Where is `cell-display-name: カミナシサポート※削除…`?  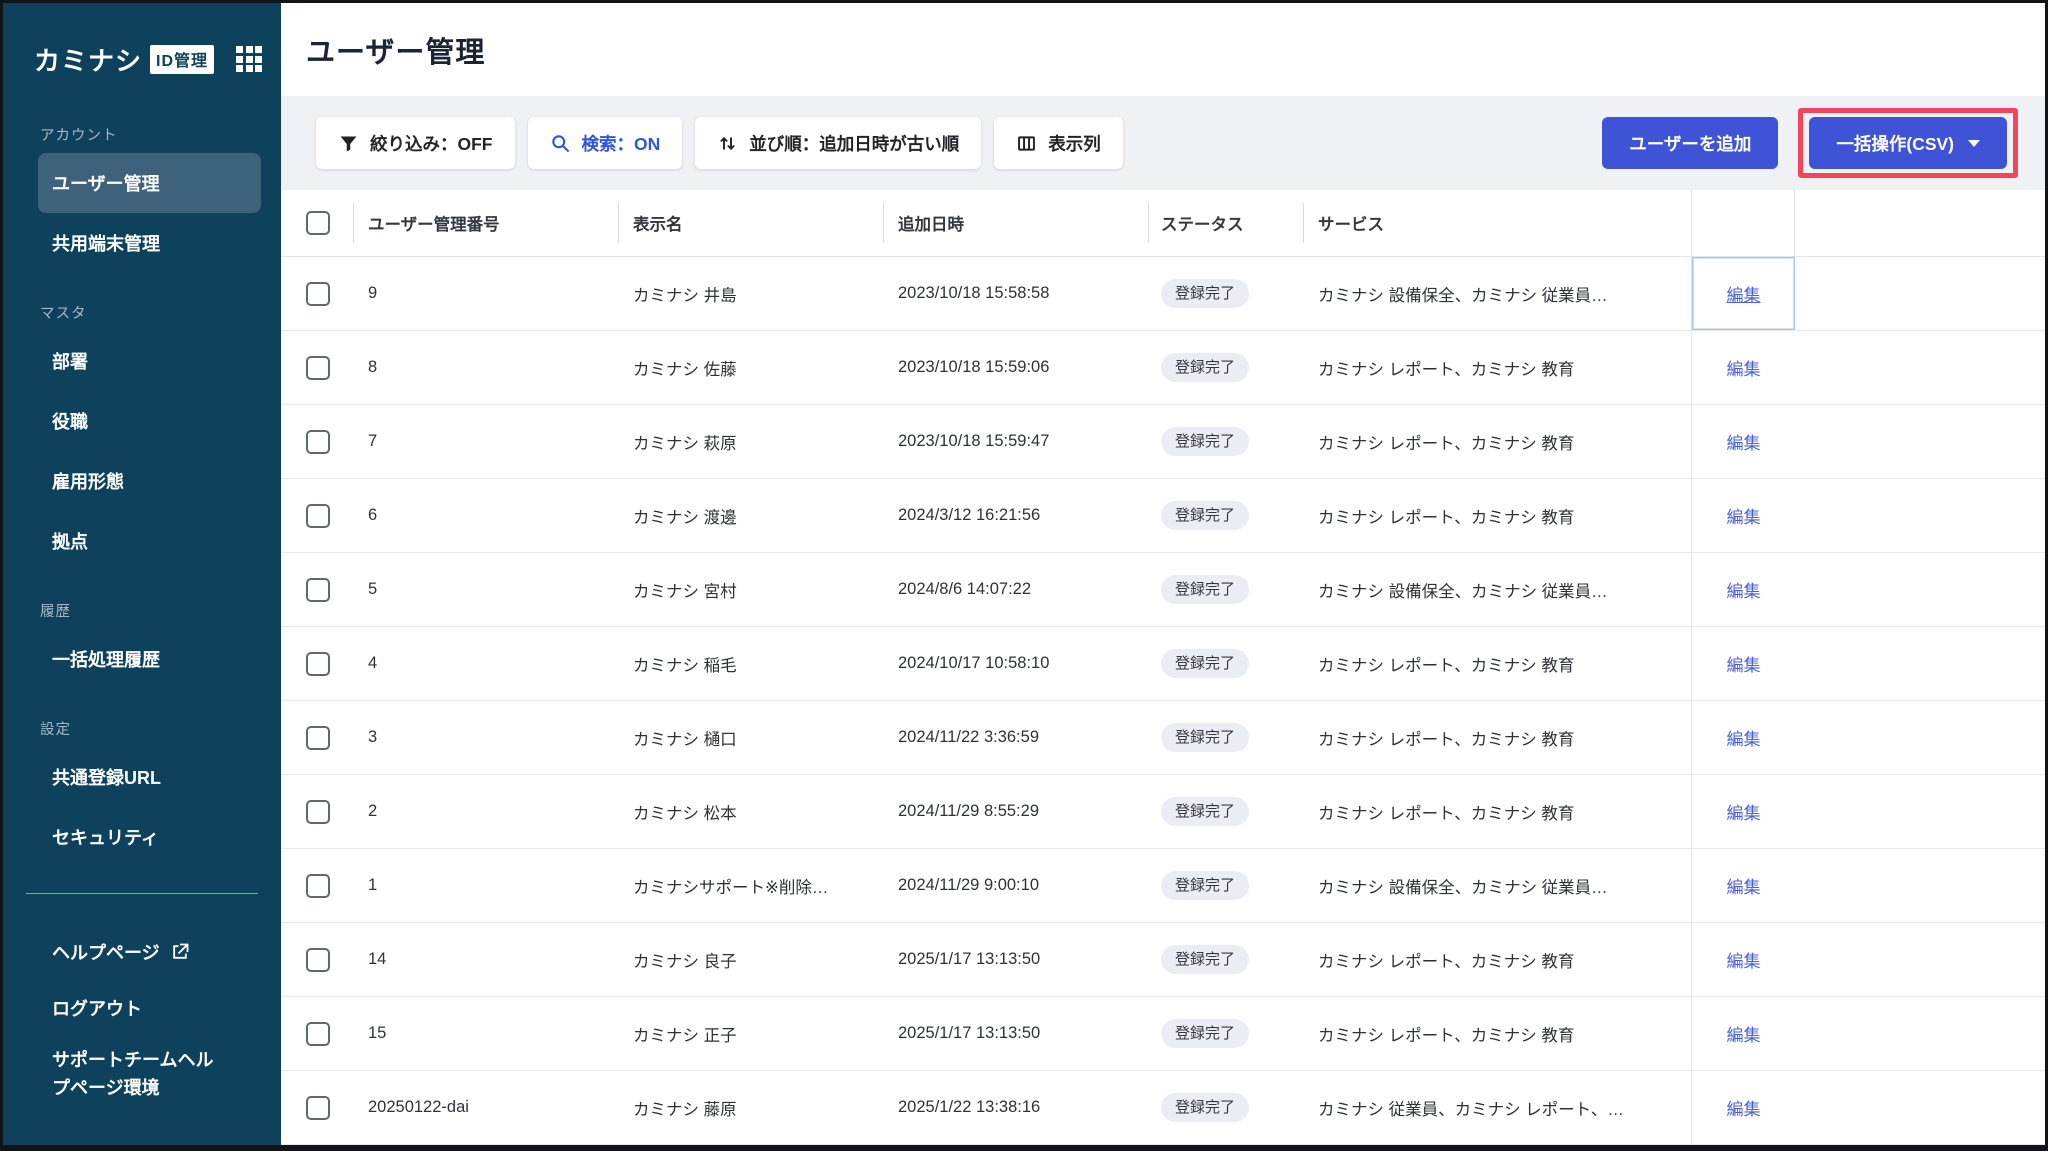 cell-display-name: カミナシサポート※削除… is located at coordinates (731, 887).